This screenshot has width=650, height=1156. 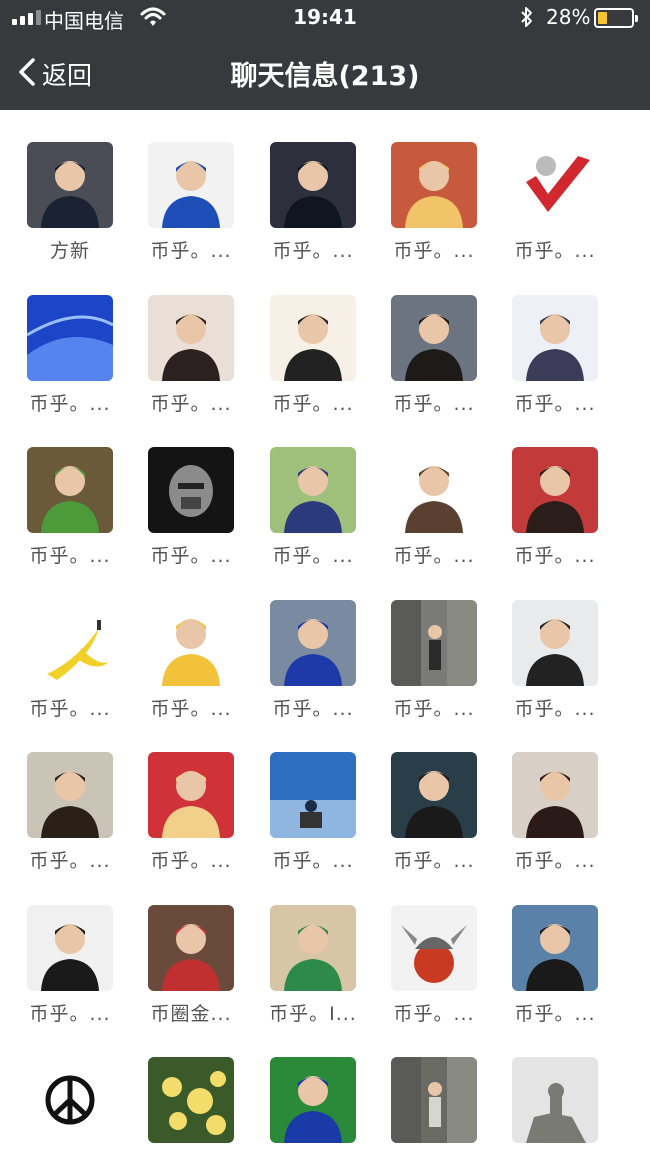 What do you see at coordinates (325, 76) in the screenshot?
I see `page-title: 聊天信息(213)` at bounding box center [325, 76].